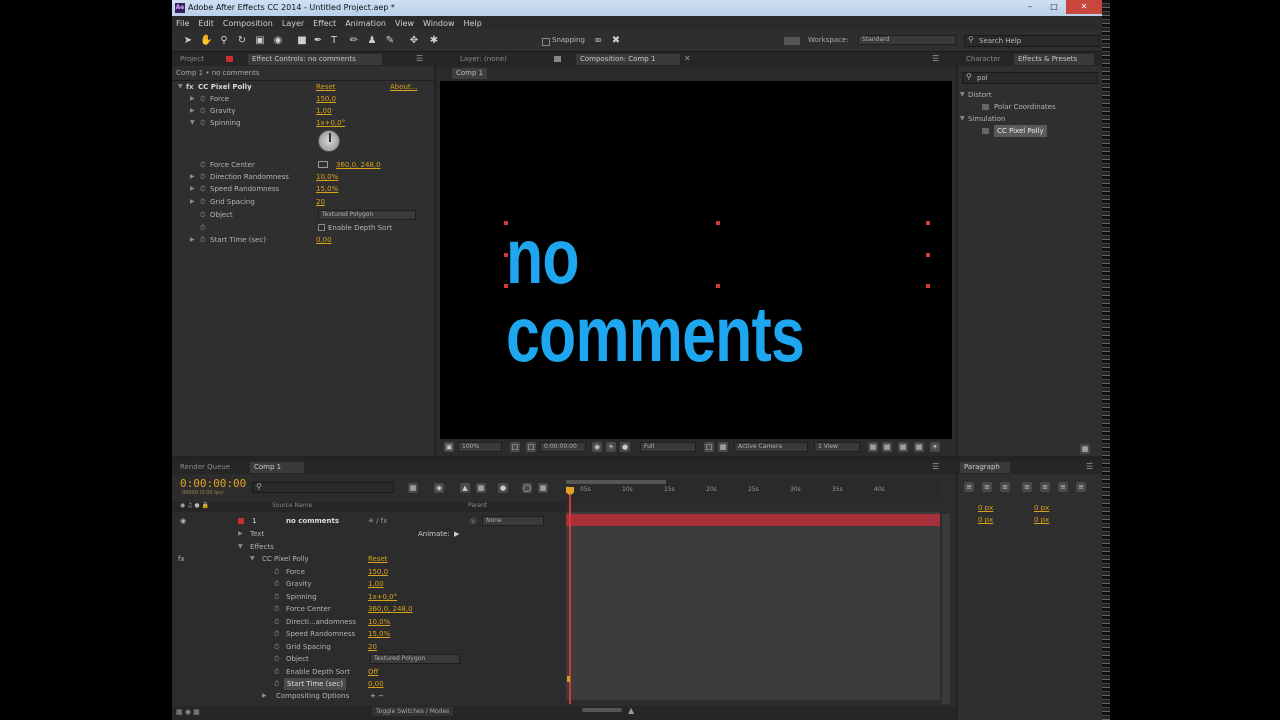  I want to click on collapse-effects-icon: ▼, so click(240, 547).